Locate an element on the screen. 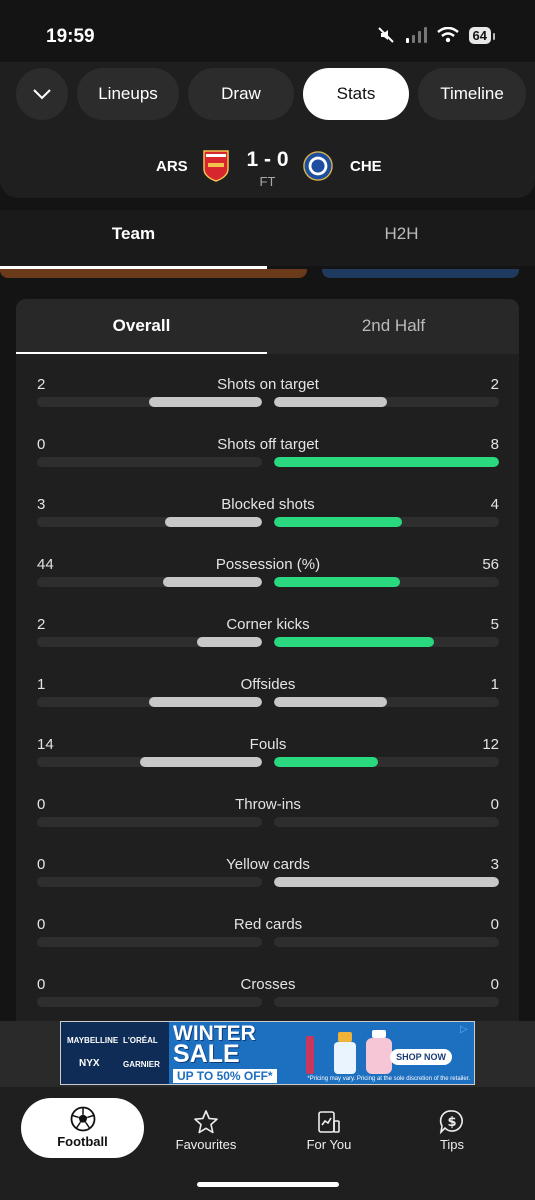 The image size is (535, 1200). tab-2nd-half: 2nd Half is located at coordinates (393, 326).